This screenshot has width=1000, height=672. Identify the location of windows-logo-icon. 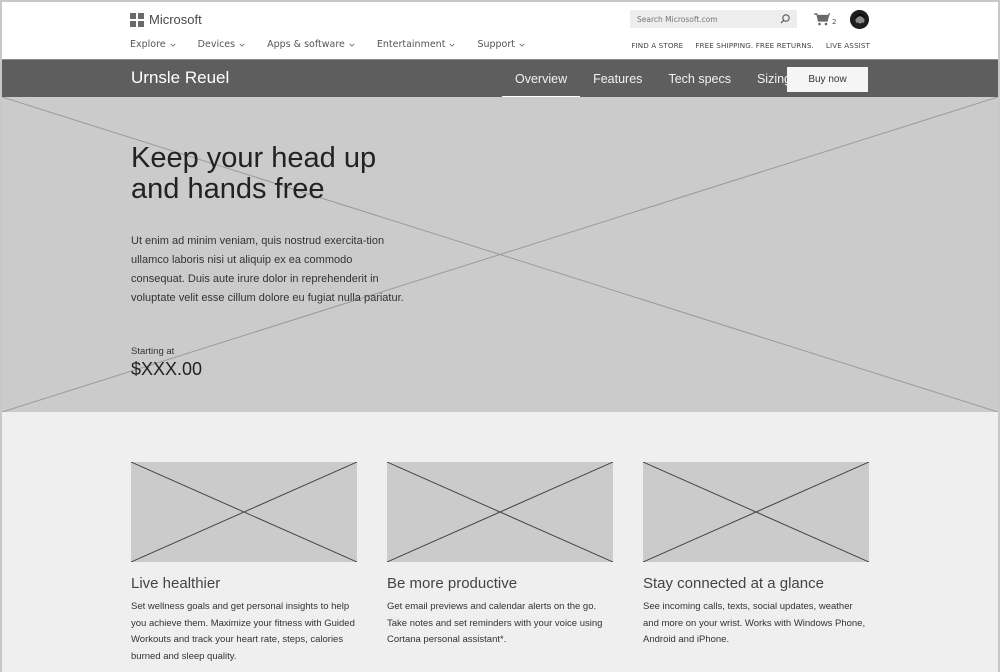
(137, 19).